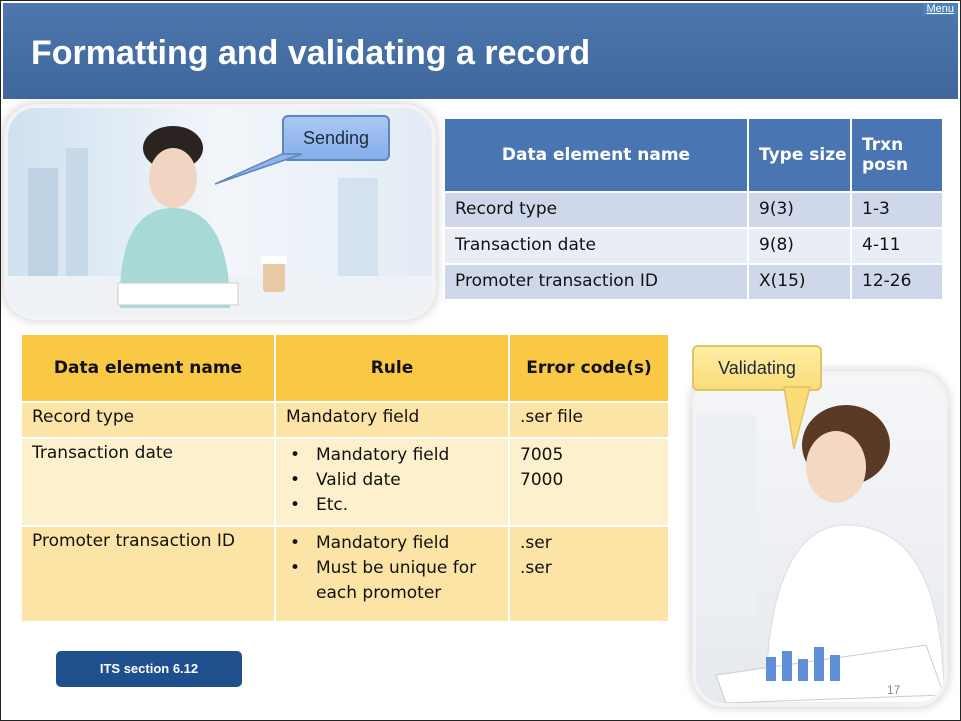 The height and width of the screenshot is (721, 961). I want to click on validation-table-header: Data element name Rule Error code(s), so click(345, 368).